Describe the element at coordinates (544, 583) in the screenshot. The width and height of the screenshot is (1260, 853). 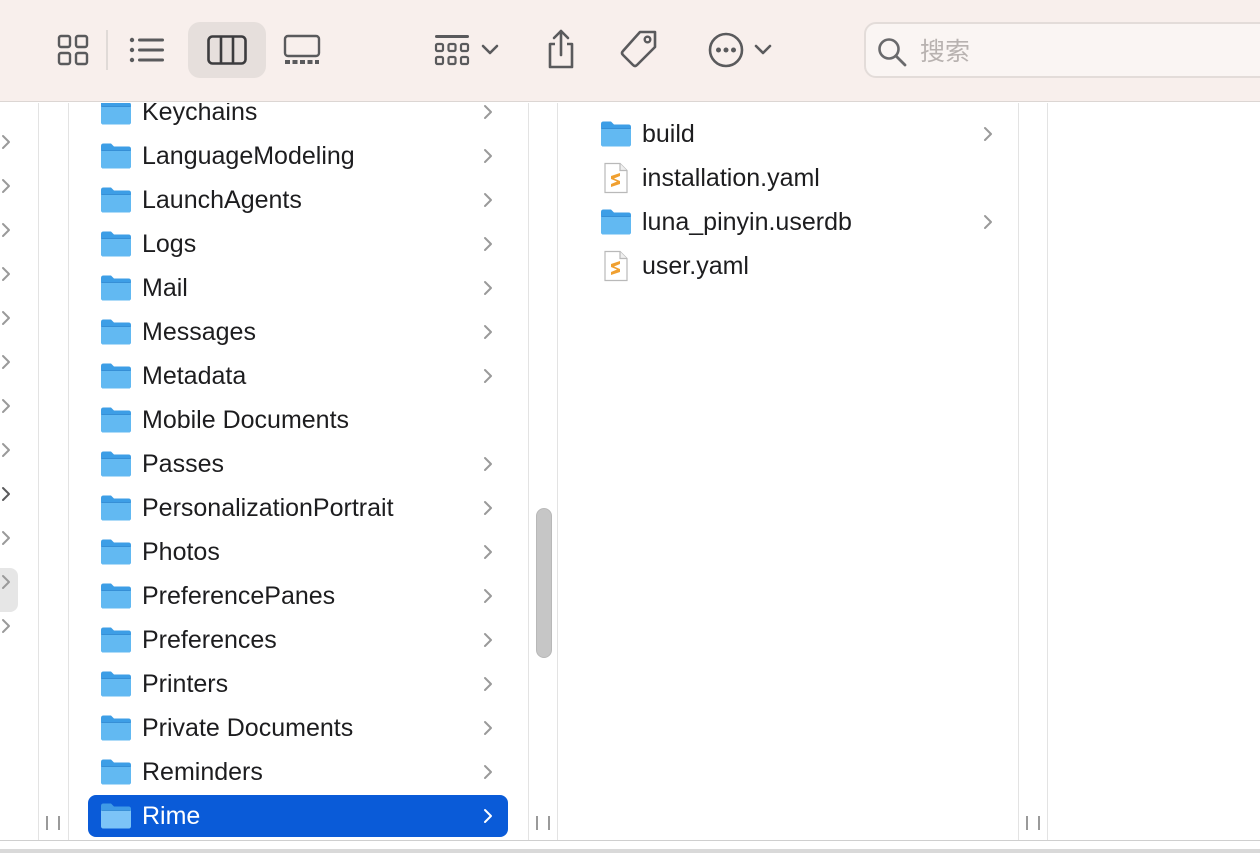
I see `library-column-scrollbar` at that location.